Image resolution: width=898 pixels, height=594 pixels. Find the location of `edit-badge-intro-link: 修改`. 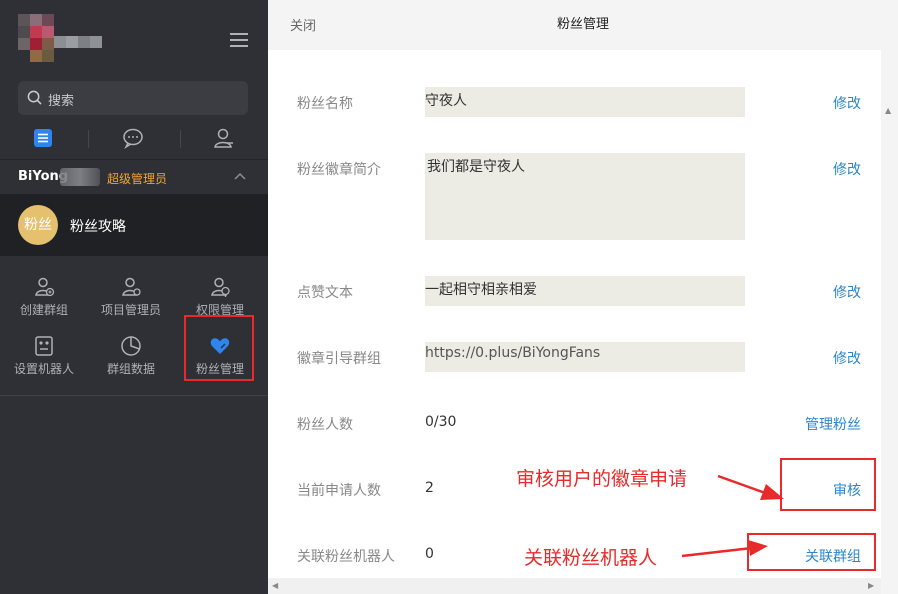

edit-badge-intro-link: 修改 is located at coordinates (847, 169).